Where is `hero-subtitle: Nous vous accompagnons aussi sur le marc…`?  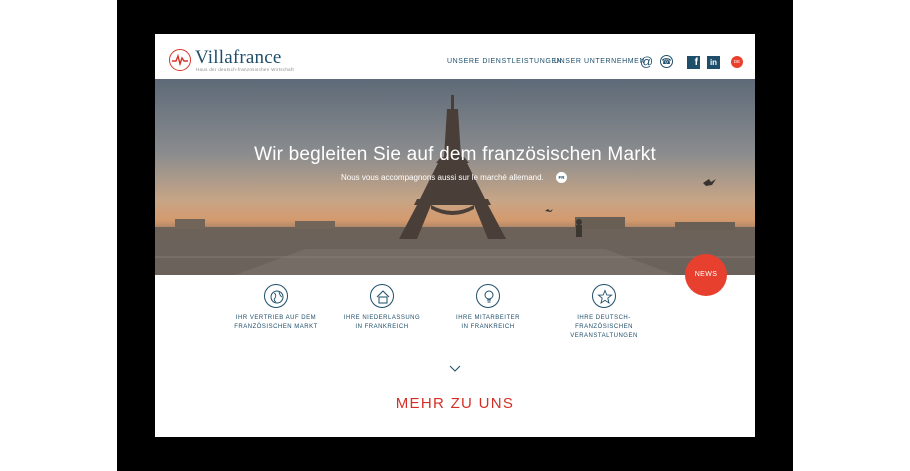 hero-subtitle: Nous vous accompagnons aussi sur le marc… is located at coordinates (442, 177).